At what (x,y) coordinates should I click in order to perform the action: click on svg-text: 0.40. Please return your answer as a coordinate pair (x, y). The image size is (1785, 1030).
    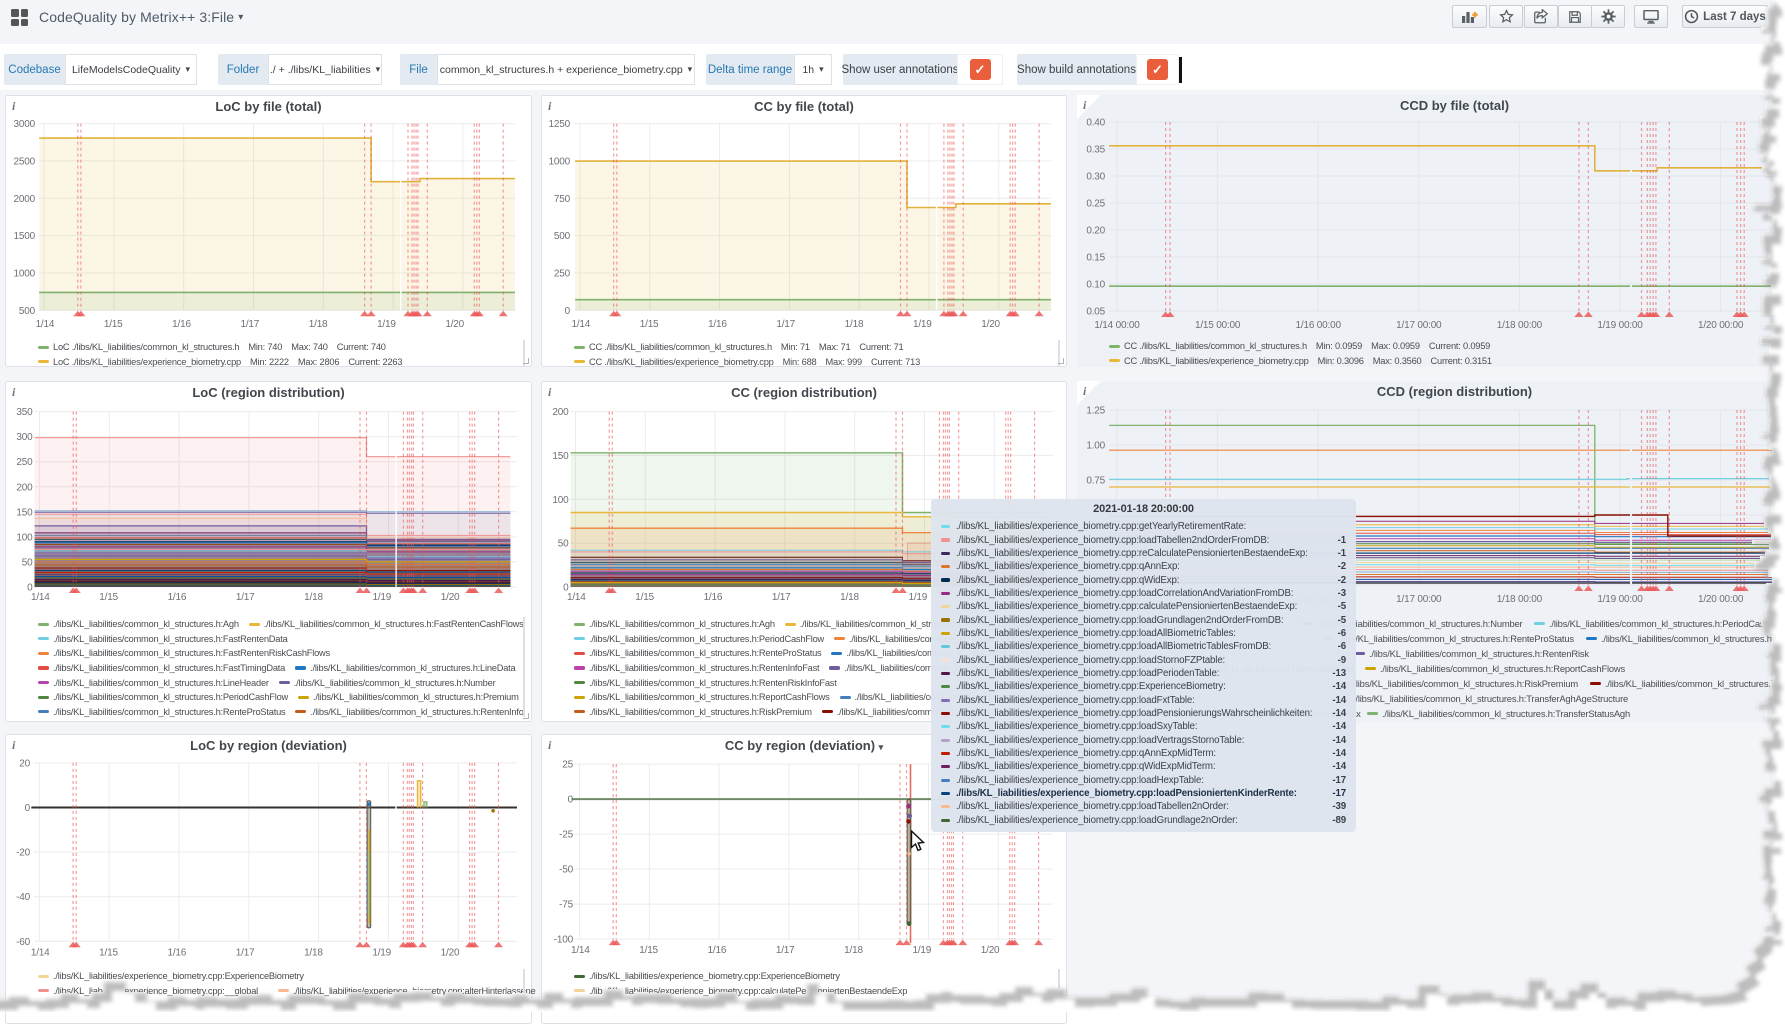
    Looking at the image, I should click on (1095, 123).